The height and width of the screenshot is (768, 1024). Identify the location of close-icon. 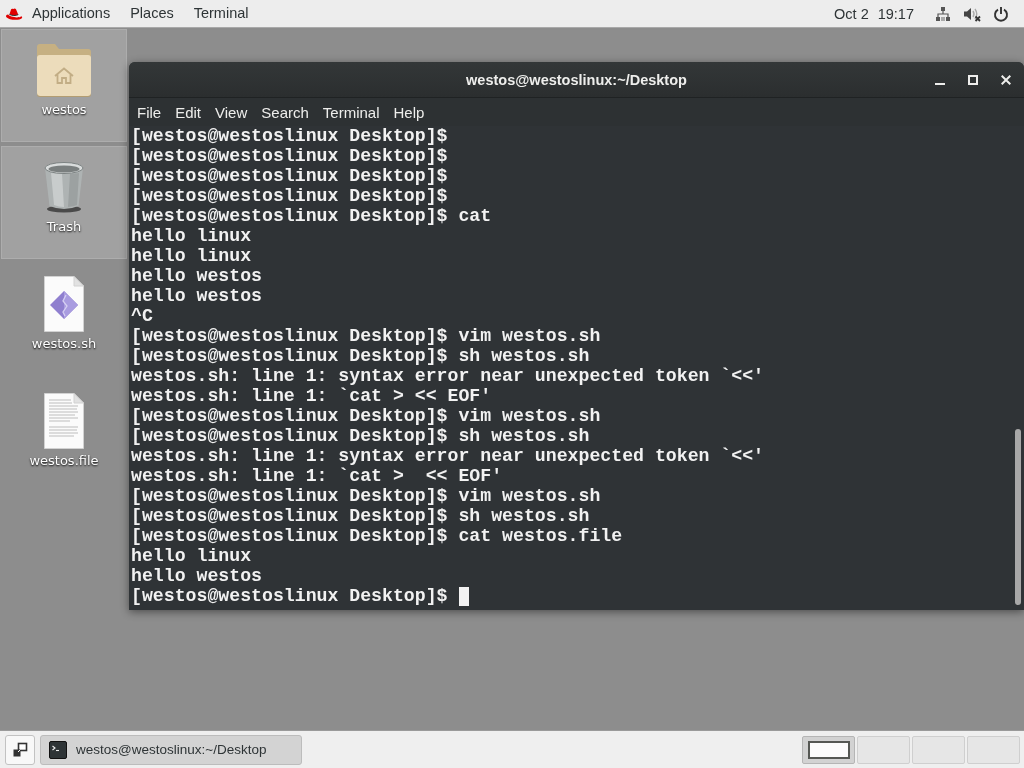
(1006, 79).